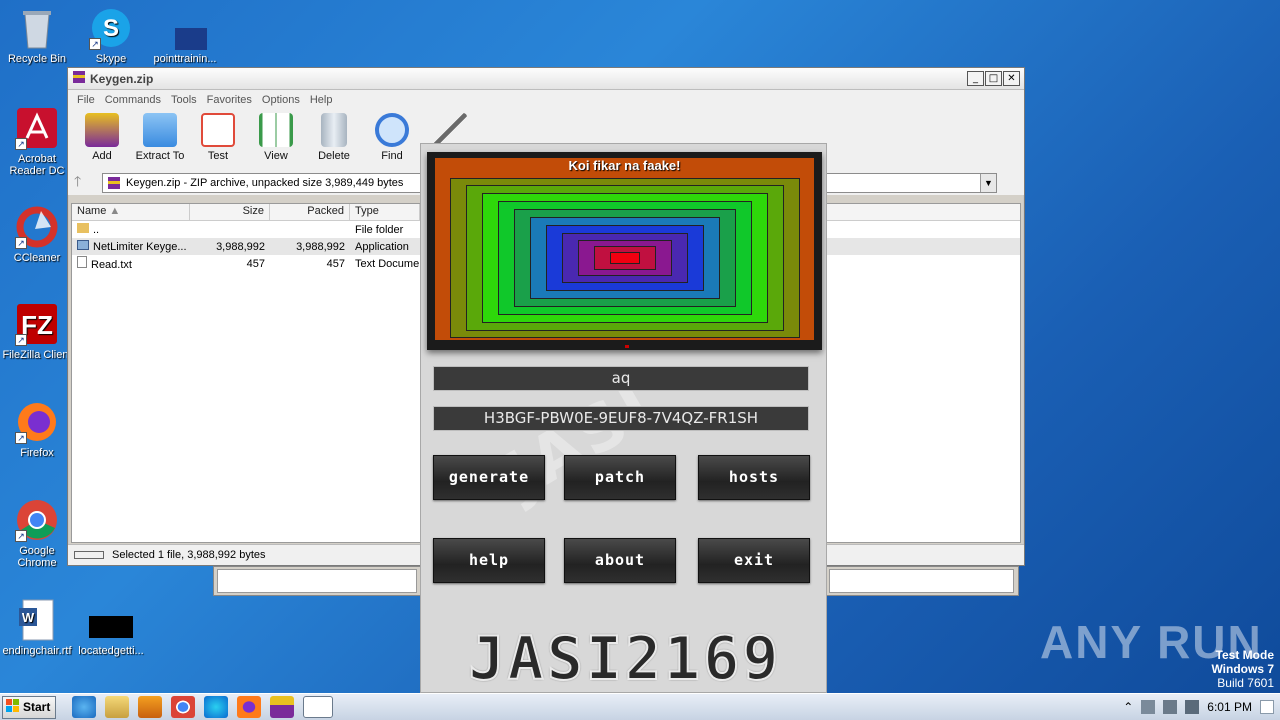 Image resolution: width=1280 pixels, height=720 pixels. Describe the element at coordinates (392, 130) in the screenshot. I see `magnifier-icon` at that location.